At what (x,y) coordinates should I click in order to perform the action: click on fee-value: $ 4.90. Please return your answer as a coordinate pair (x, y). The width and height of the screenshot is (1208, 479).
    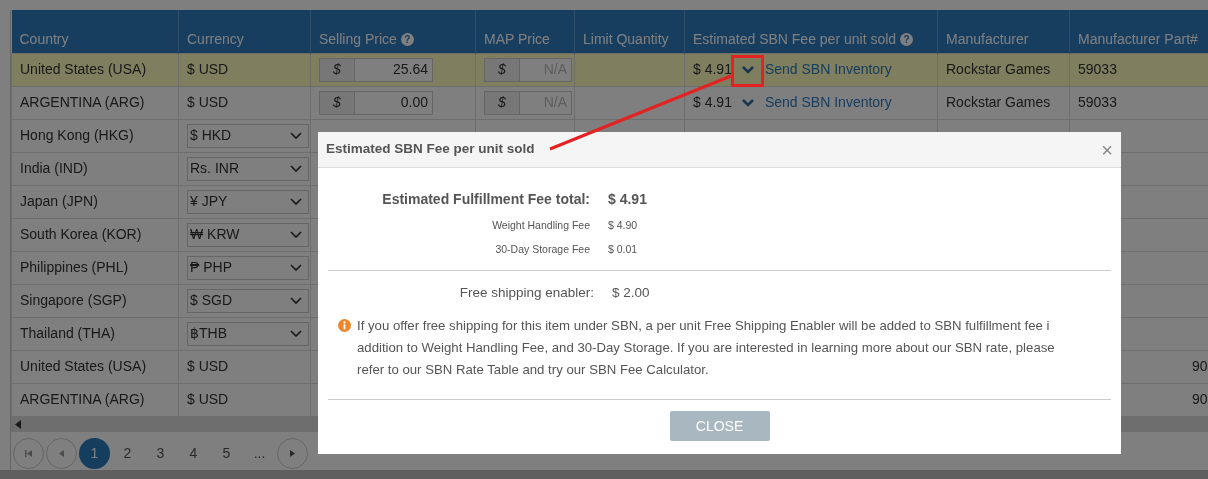
    Looking at the image, I should click on (623, 226).